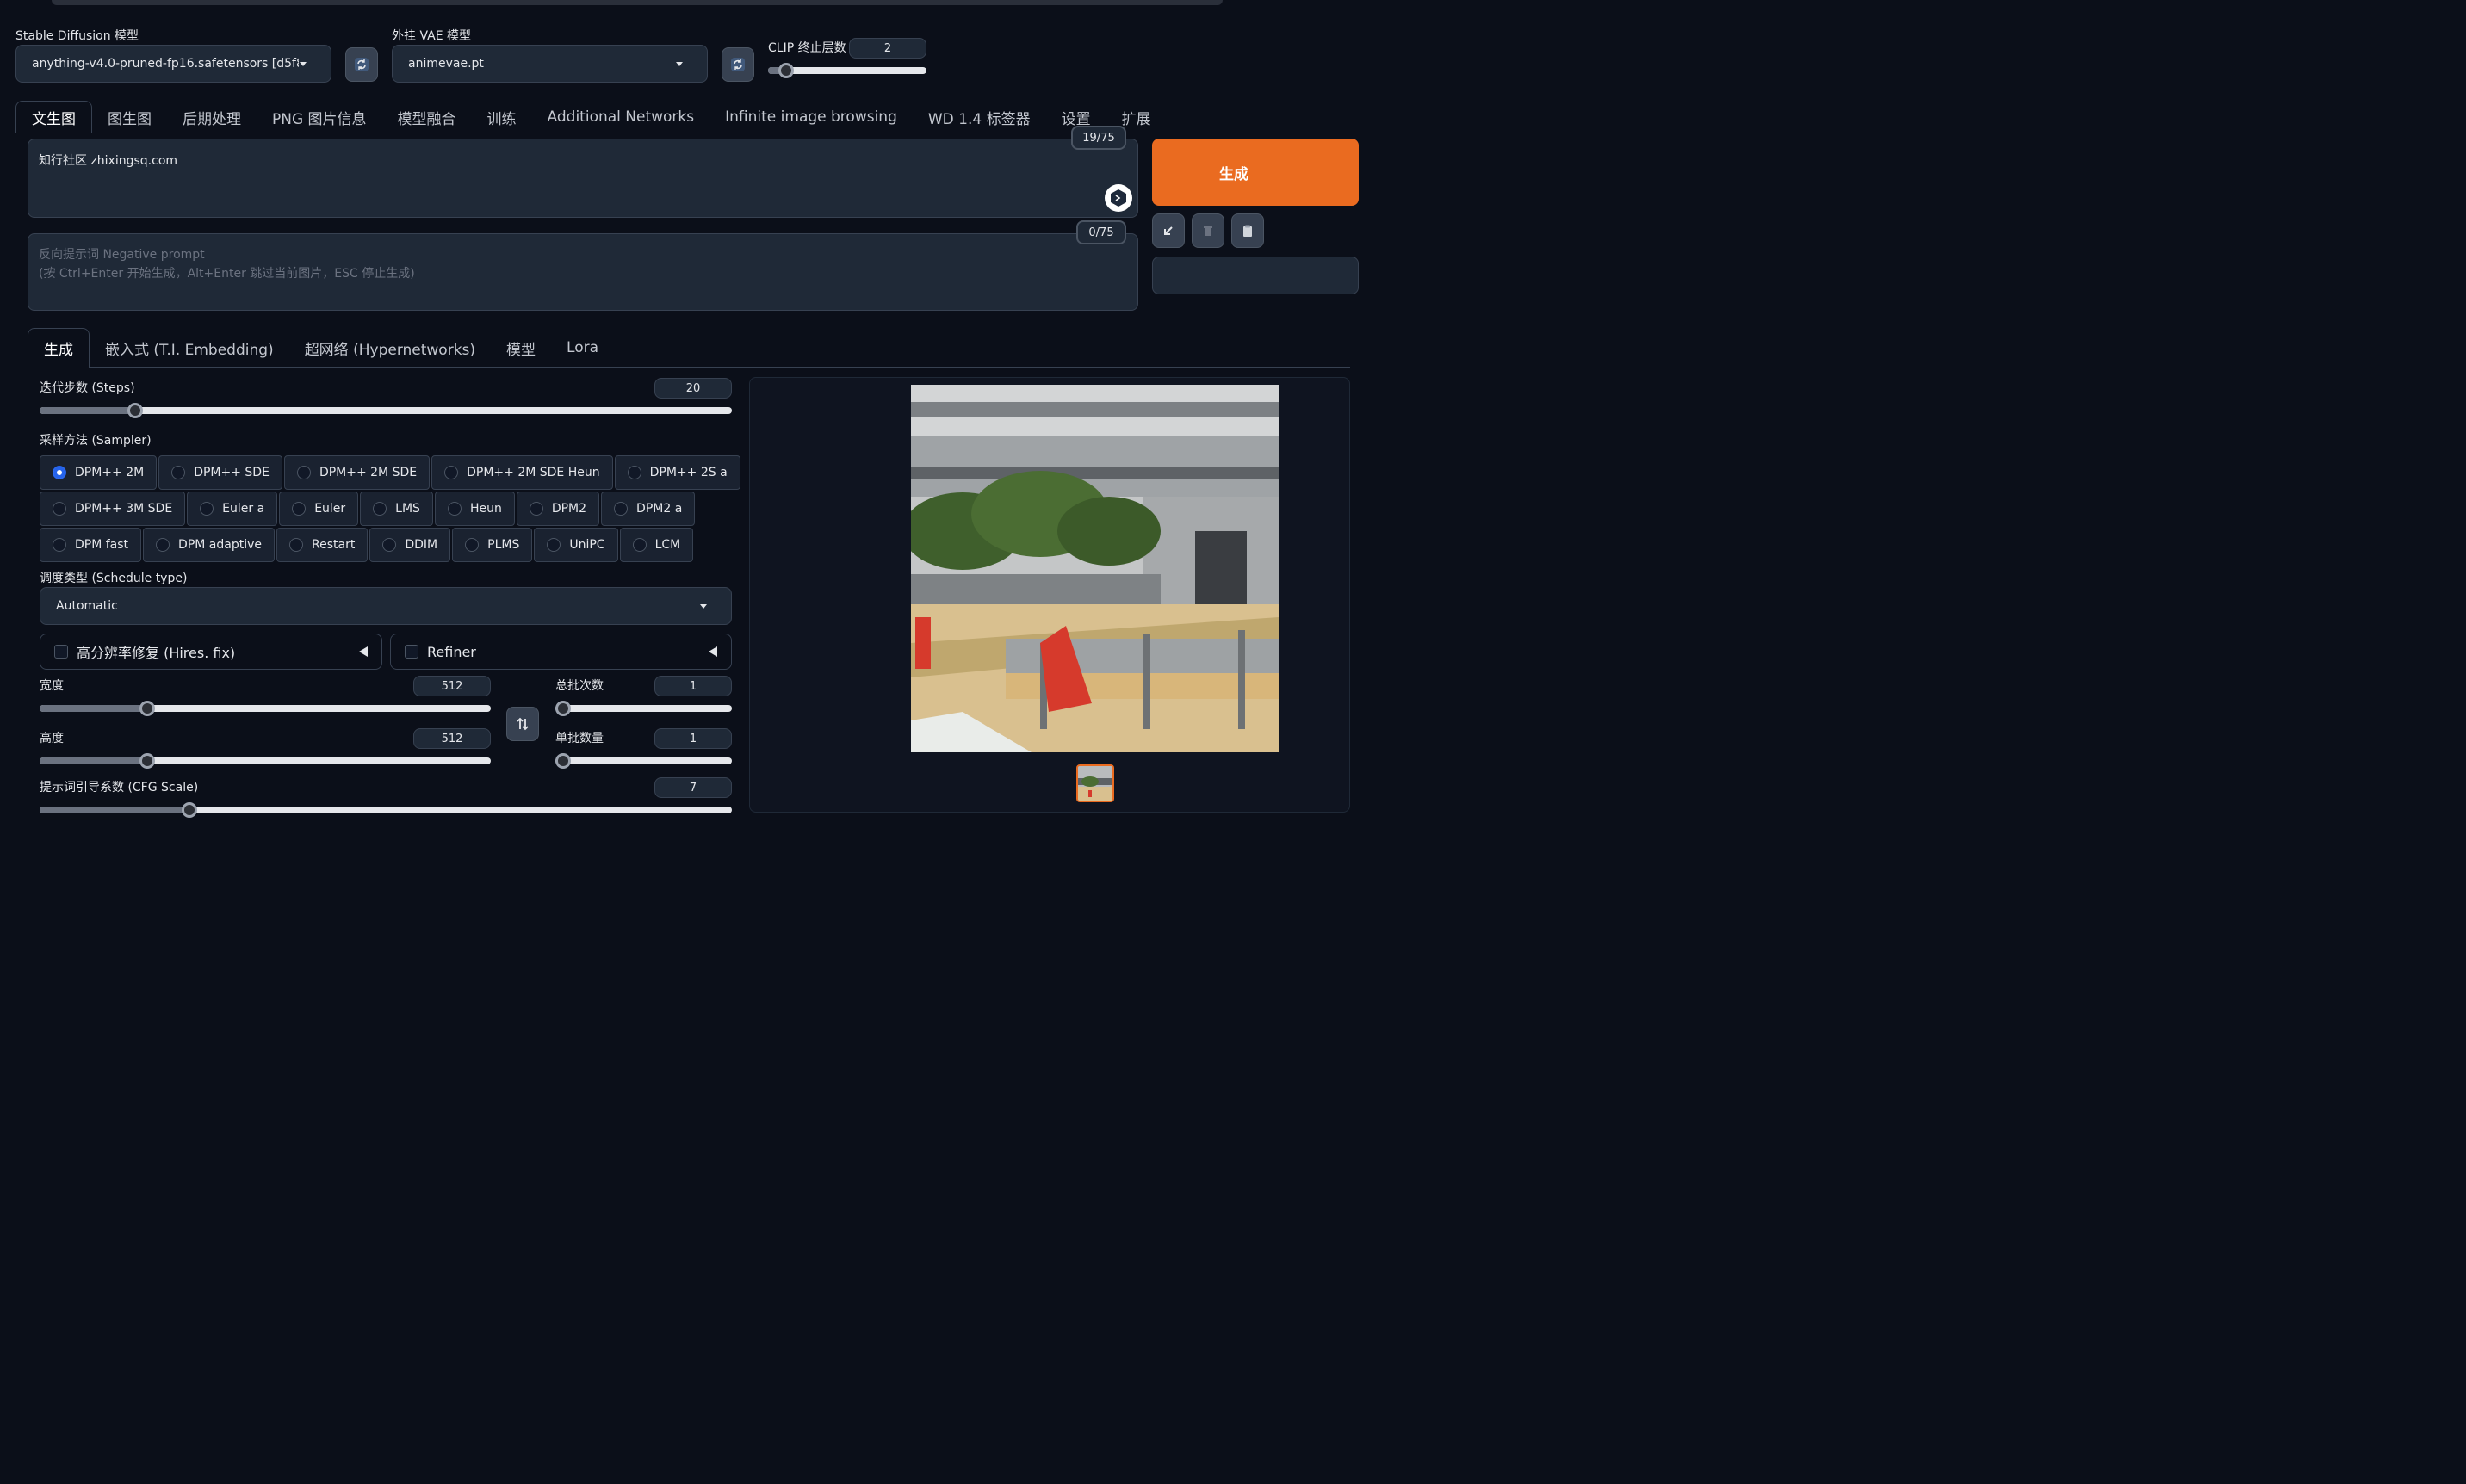 Image resolution: width=2466 pixels, height=1484 pixels. I want to click on sampler-option: DPM2 a, so click(648, 509).